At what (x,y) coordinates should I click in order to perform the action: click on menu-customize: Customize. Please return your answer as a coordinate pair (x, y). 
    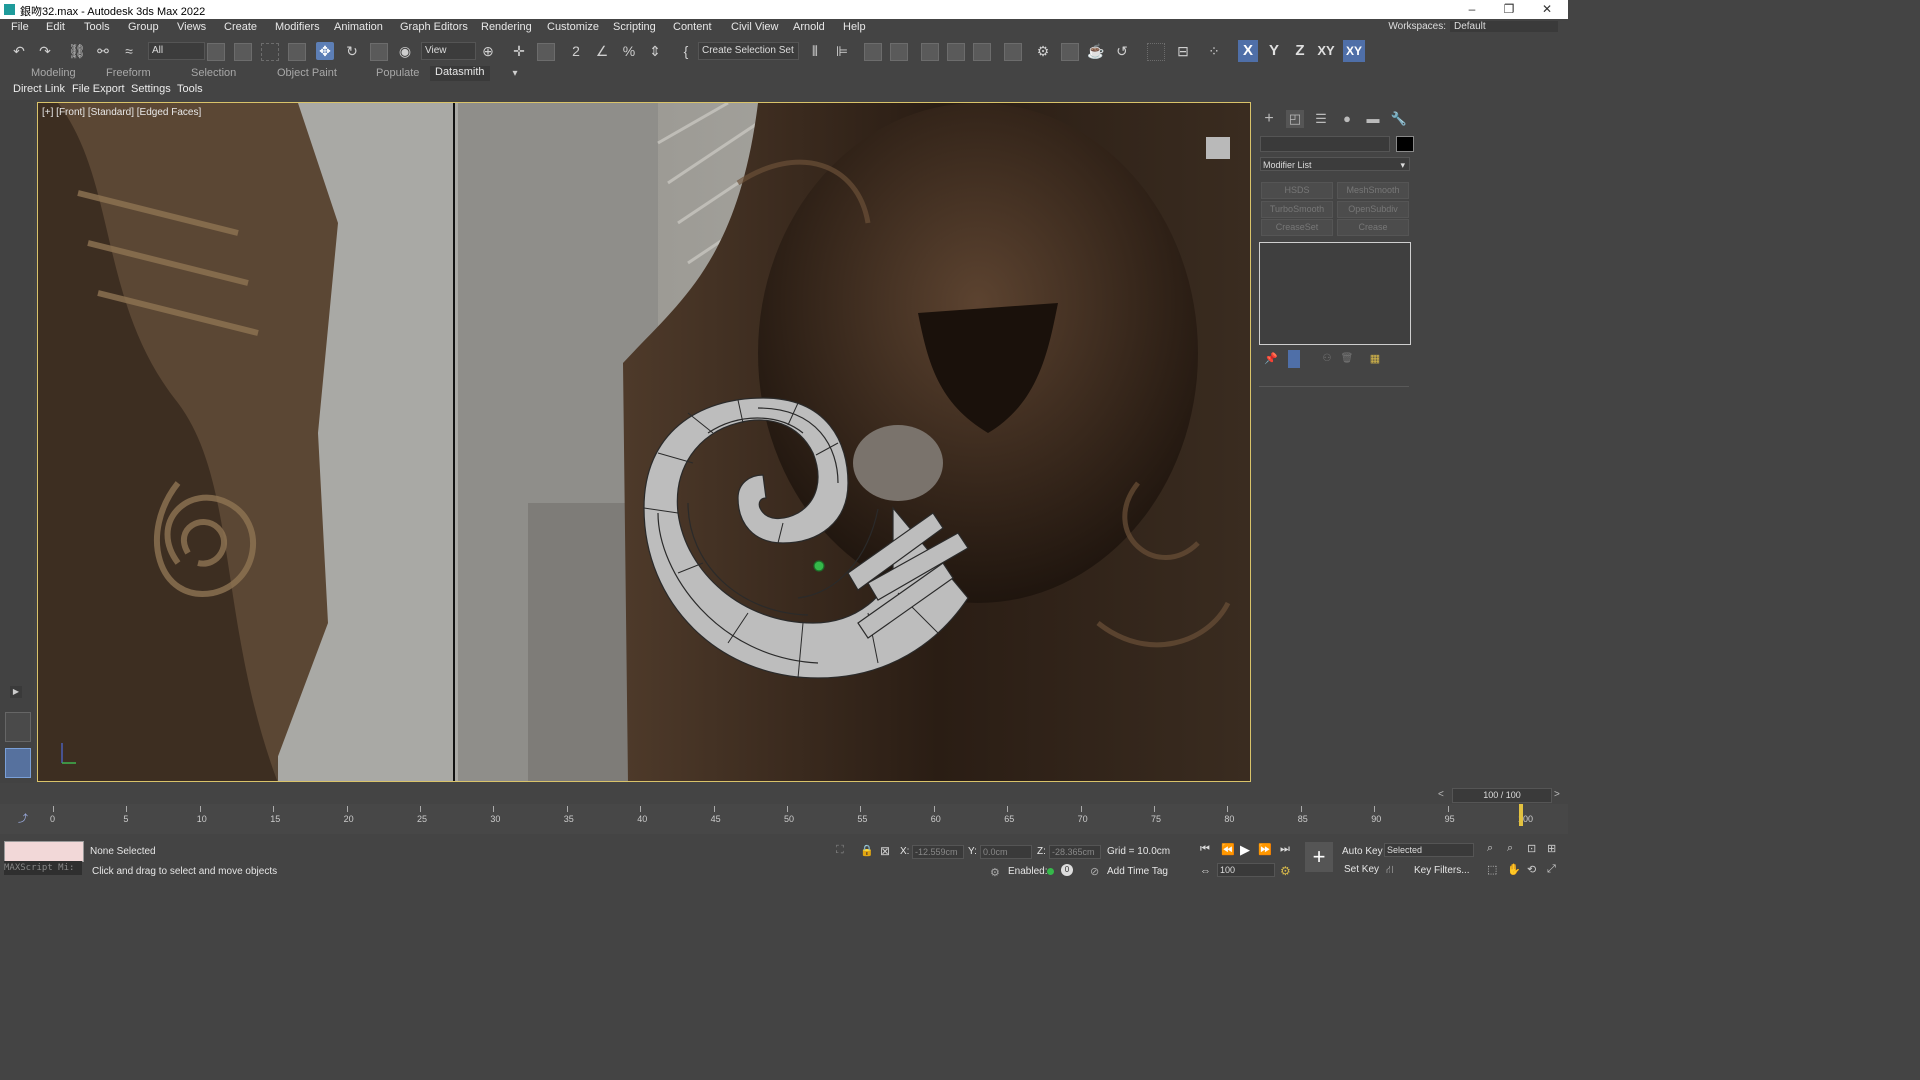
    Looking at the image, I should click on (573, 27).